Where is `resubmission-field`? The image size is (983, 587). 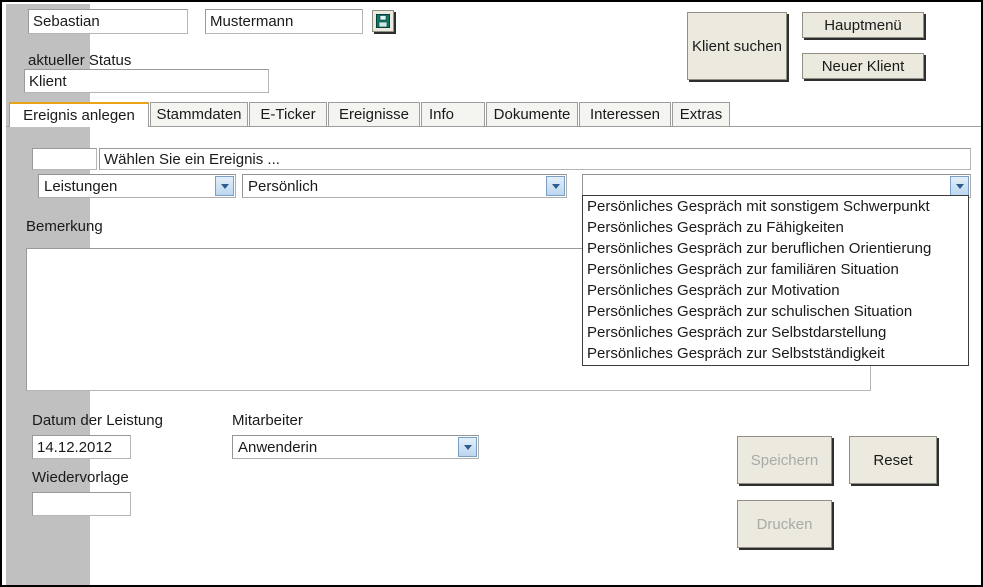
resubmission-field is located at coordinates (81, 504).